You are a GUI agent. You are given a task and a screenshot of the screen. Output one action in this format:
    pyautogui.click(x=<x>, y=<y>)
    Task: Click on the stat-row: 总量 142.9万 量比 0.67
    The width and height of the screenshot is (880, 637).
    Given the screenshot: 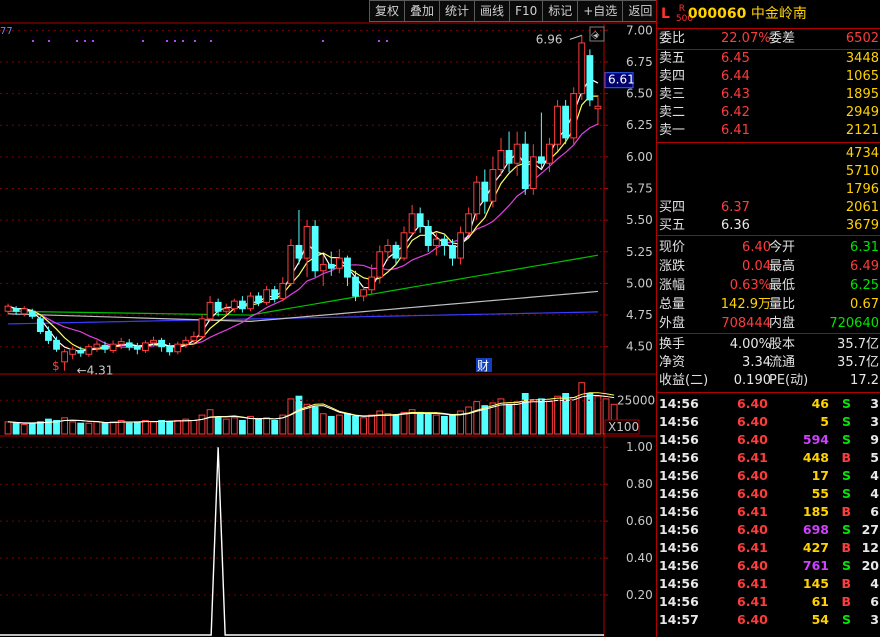 What is the action you would take?
    pyautogui.click(x=768, y=304)
    